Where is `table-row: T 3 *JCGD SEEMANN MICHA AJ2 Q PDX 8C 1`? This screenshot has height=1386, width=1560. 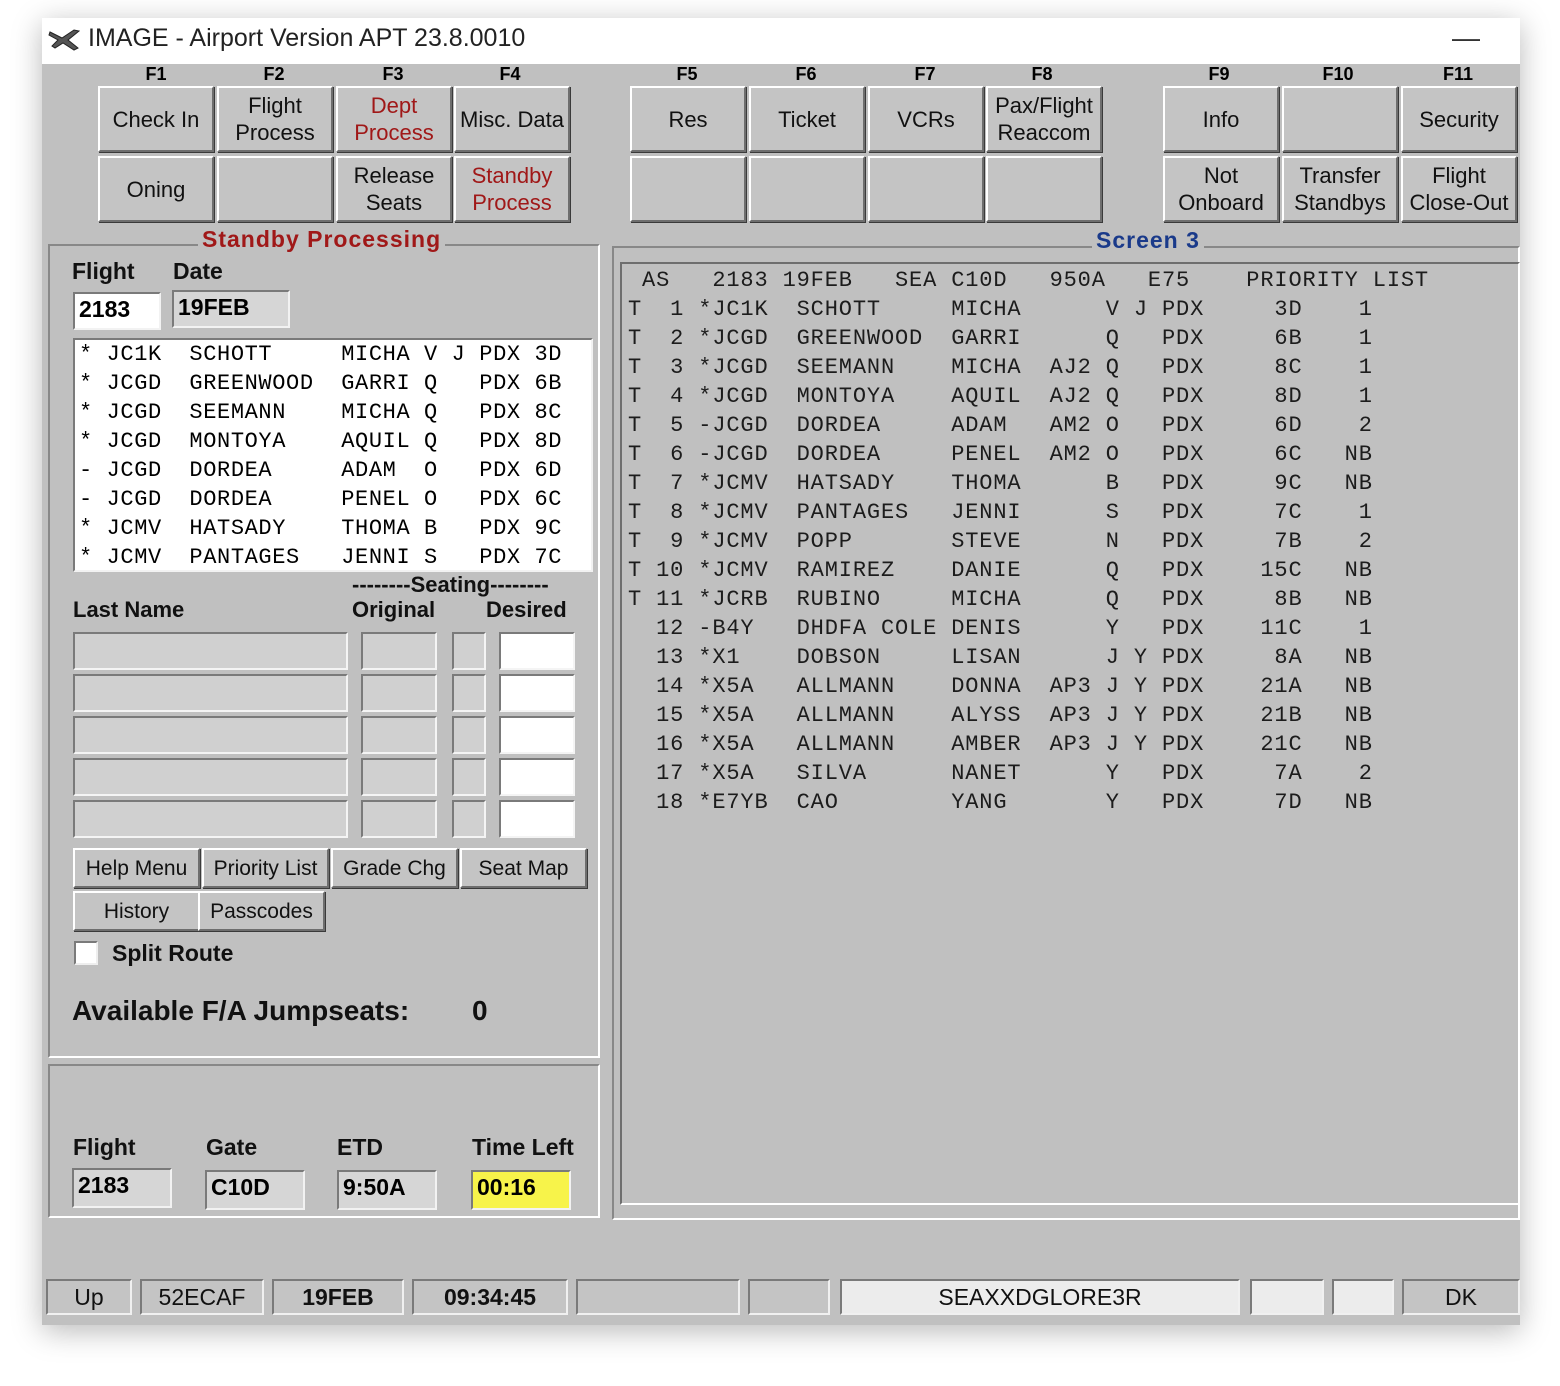
table-row: T 3 *JCGD SEEMANN MICHA AJ2 Q PDX 8C 1 is located at coordinates (1000, 369).